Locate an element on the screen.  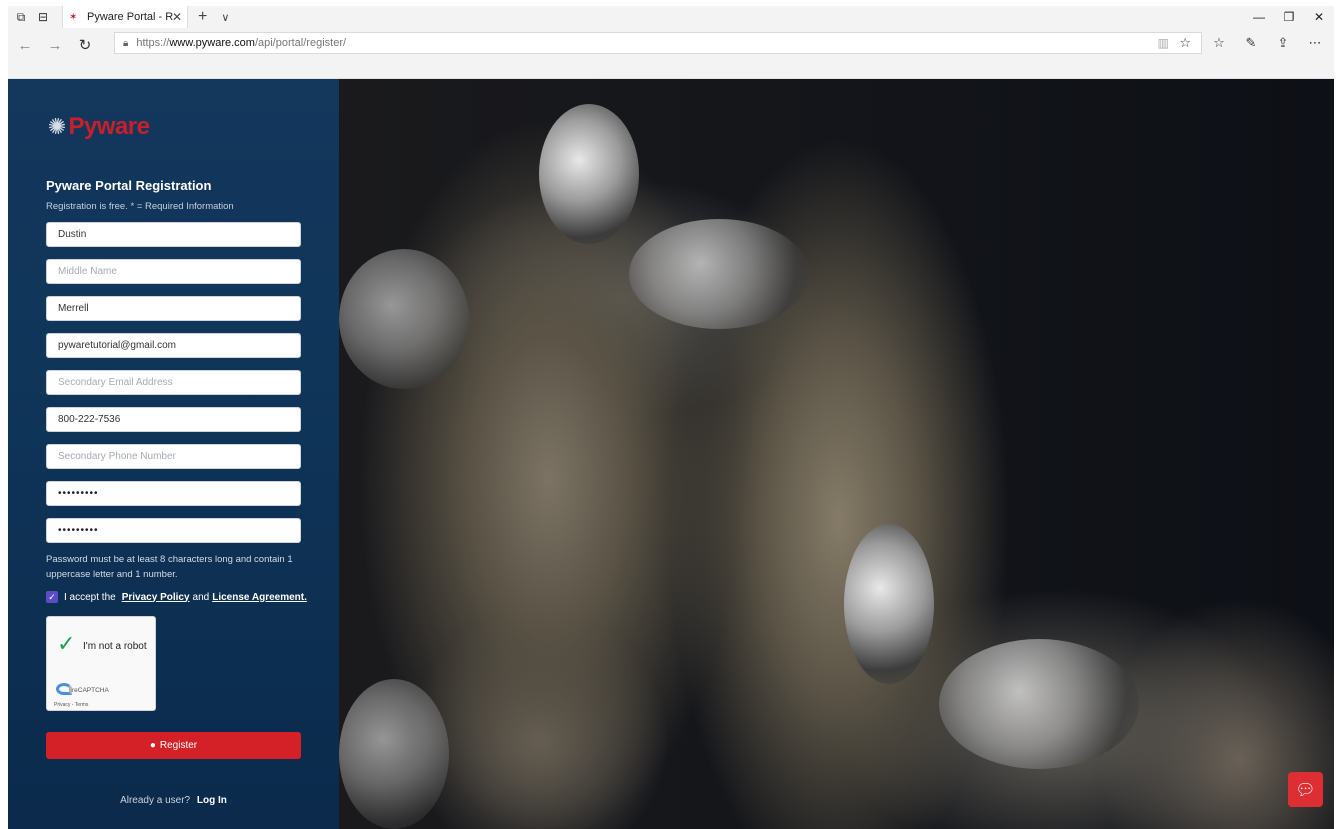
login-prompt: Already a user? is located at coordinates (155, 800).